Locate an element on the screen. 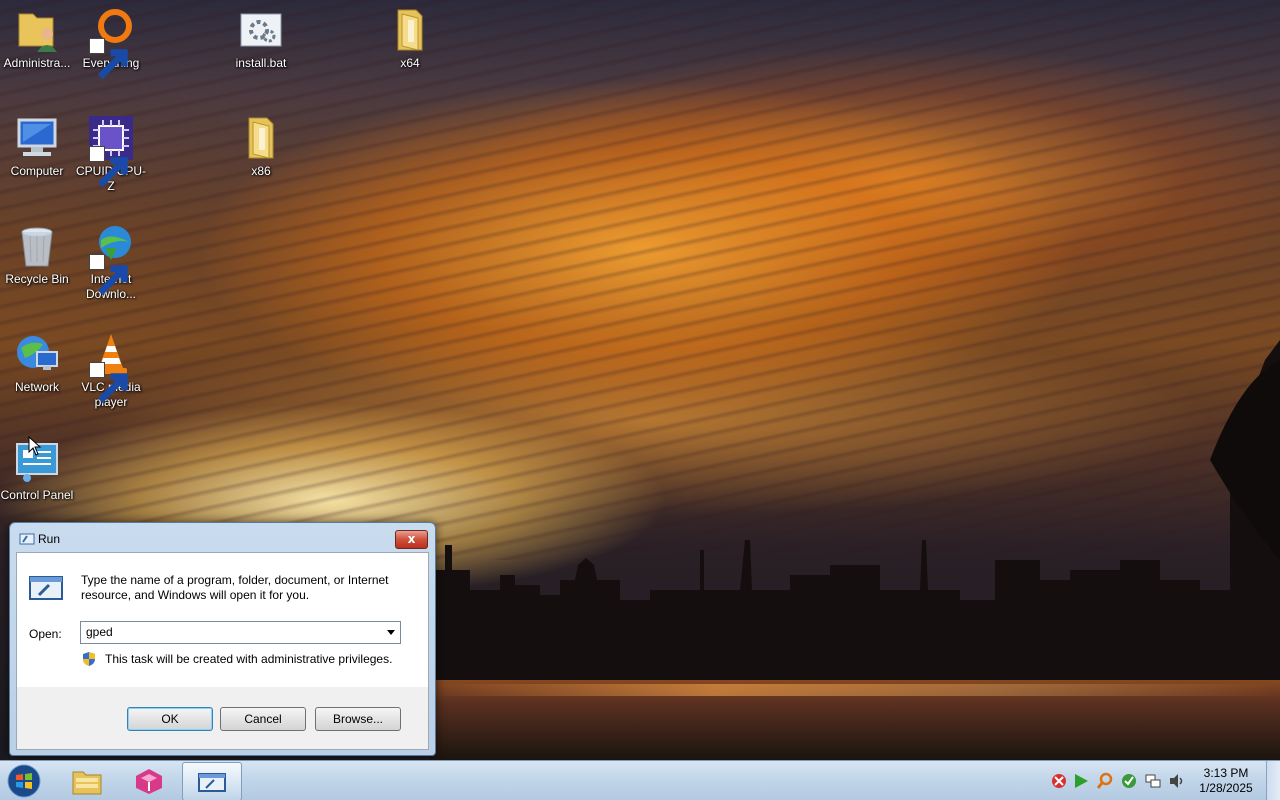 The height and width of the screenshot is (800, 1280). taskbar-clock: 3:13 PM 1/28/2025 is located at coordinates (1226, 781).